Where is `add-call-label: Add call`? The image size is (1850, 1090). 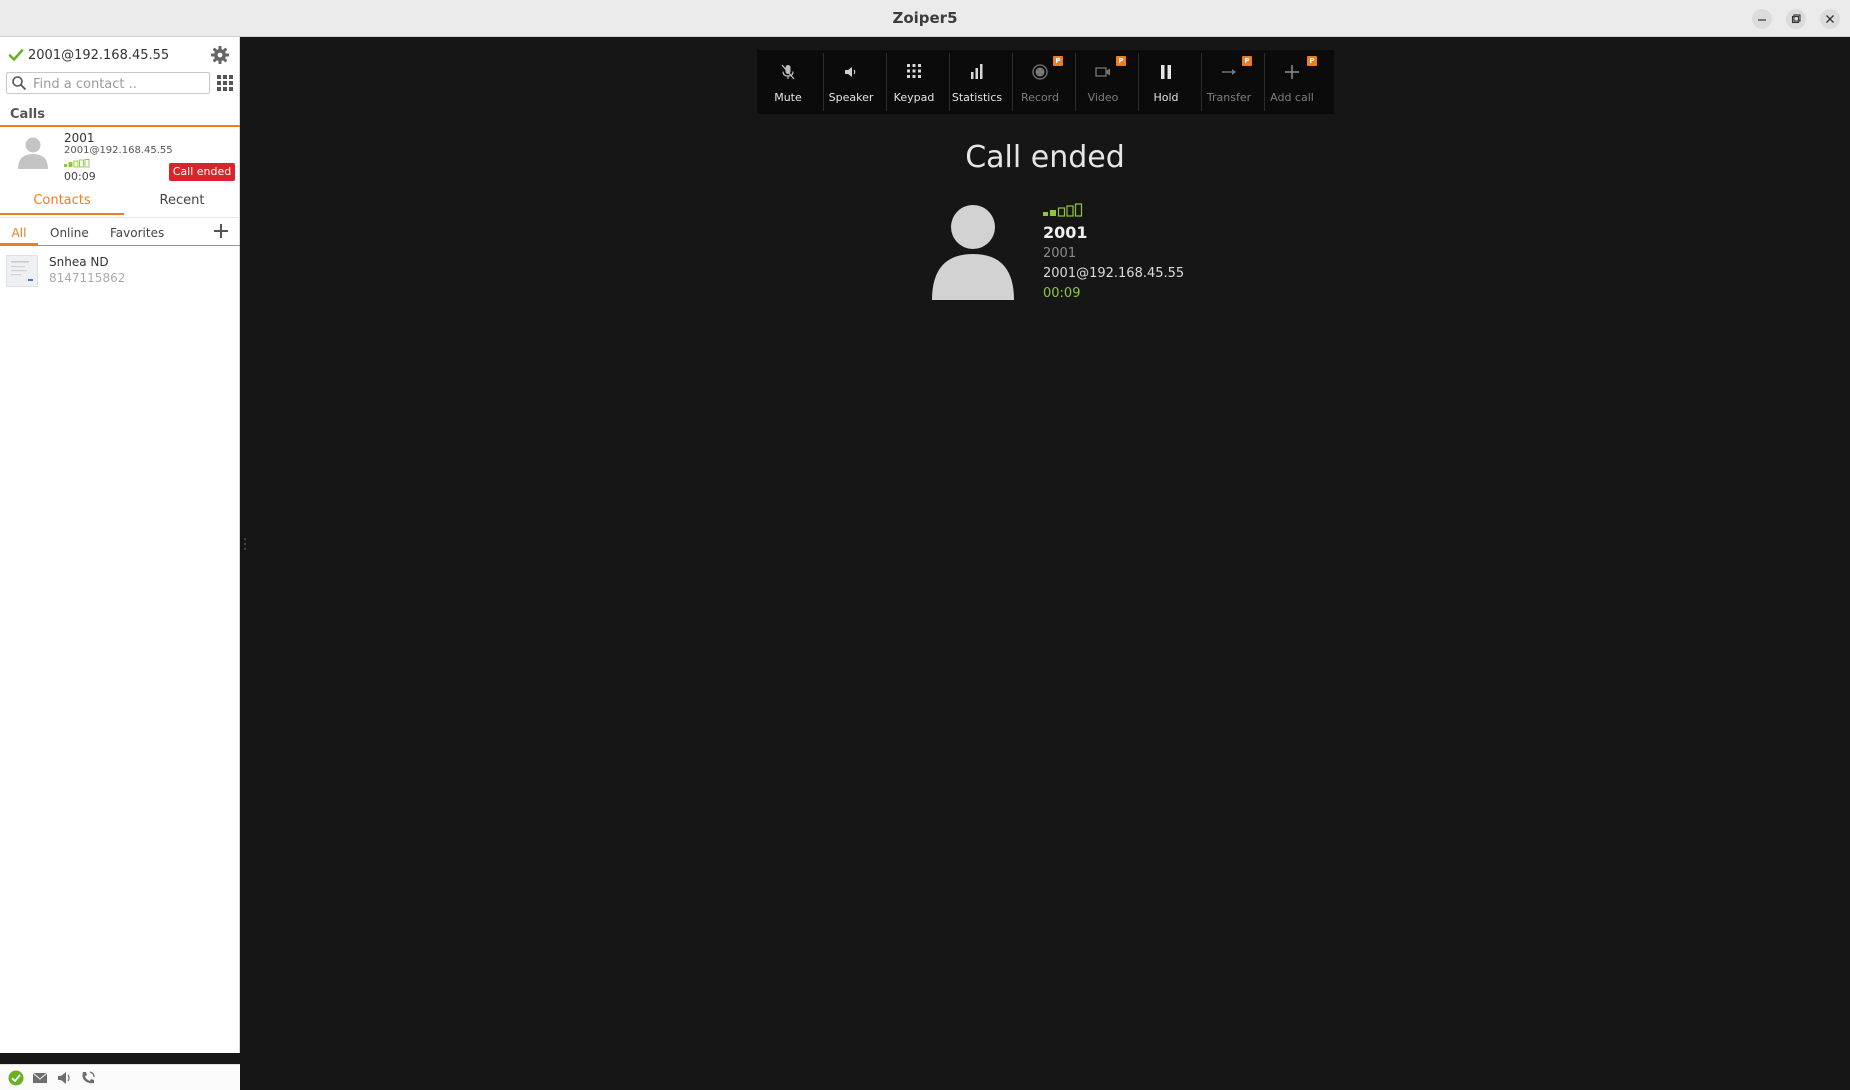 add-call-label: Add call is located at coordinates (1292, 97).